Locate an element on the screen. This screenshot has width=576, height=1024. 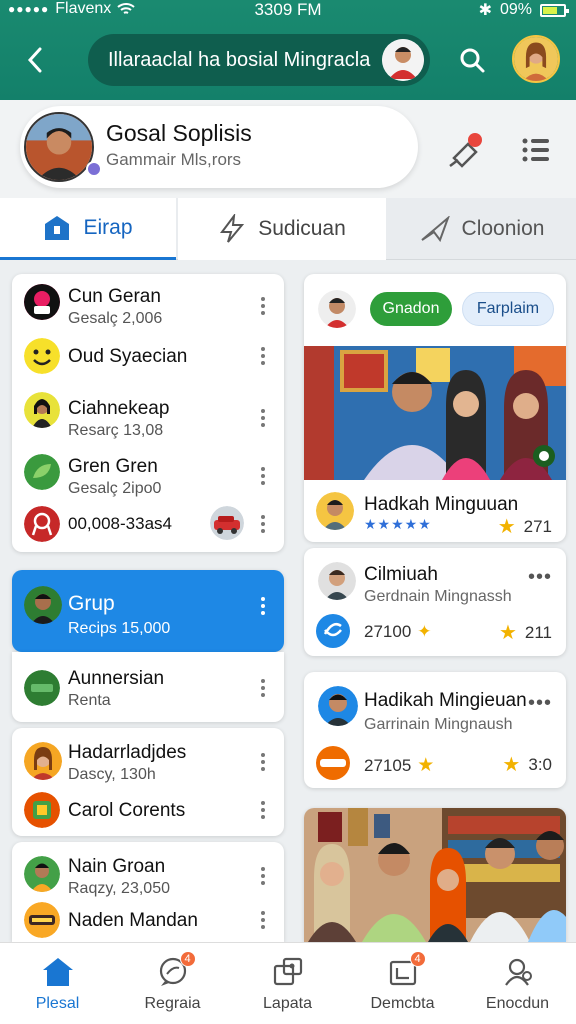
list-icon is located at coordinates (535, 150).